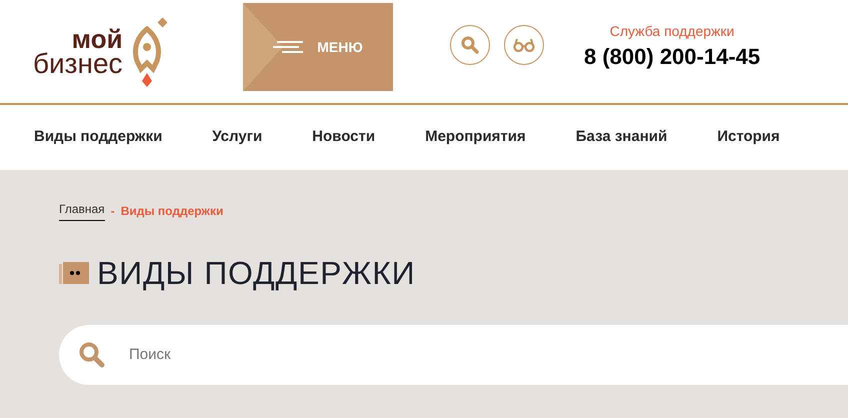 The width and height of the screenshot is (848, 418). What do you see at coordinates (256, 273) in the screenshot?
I see `page-title: ВИДЫ ПОДДЕРЖКИ` at bounding box center [256, 273].